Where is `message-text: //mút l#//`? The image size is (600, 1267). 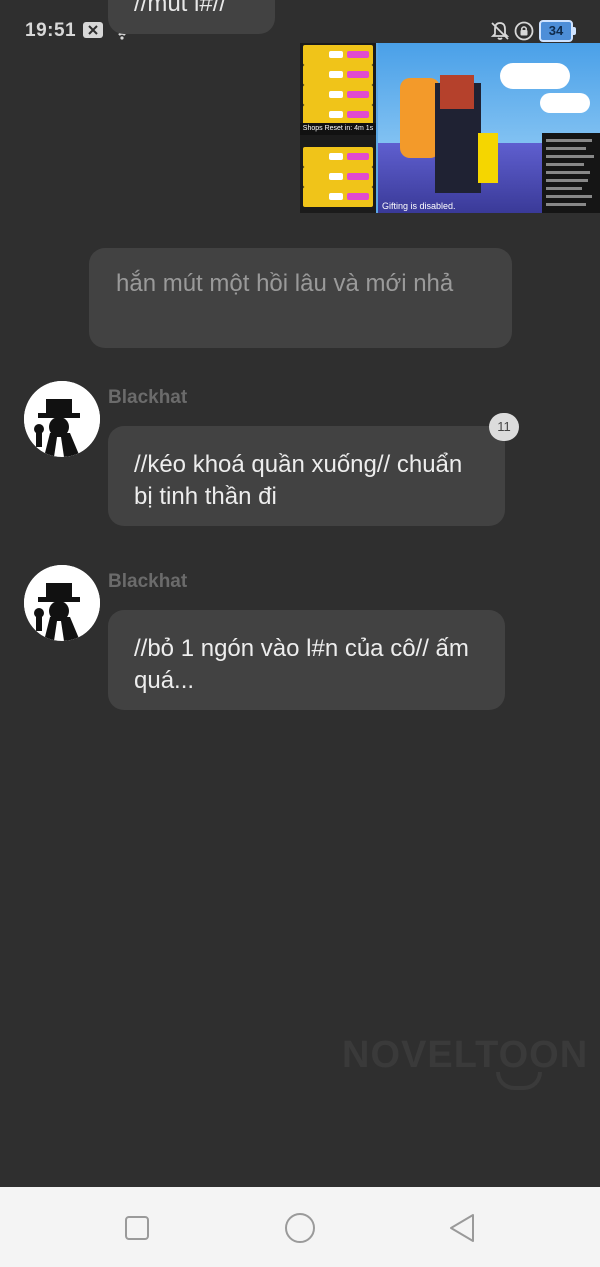 message-text: //mút l#// is located at coordinates (180, 8).